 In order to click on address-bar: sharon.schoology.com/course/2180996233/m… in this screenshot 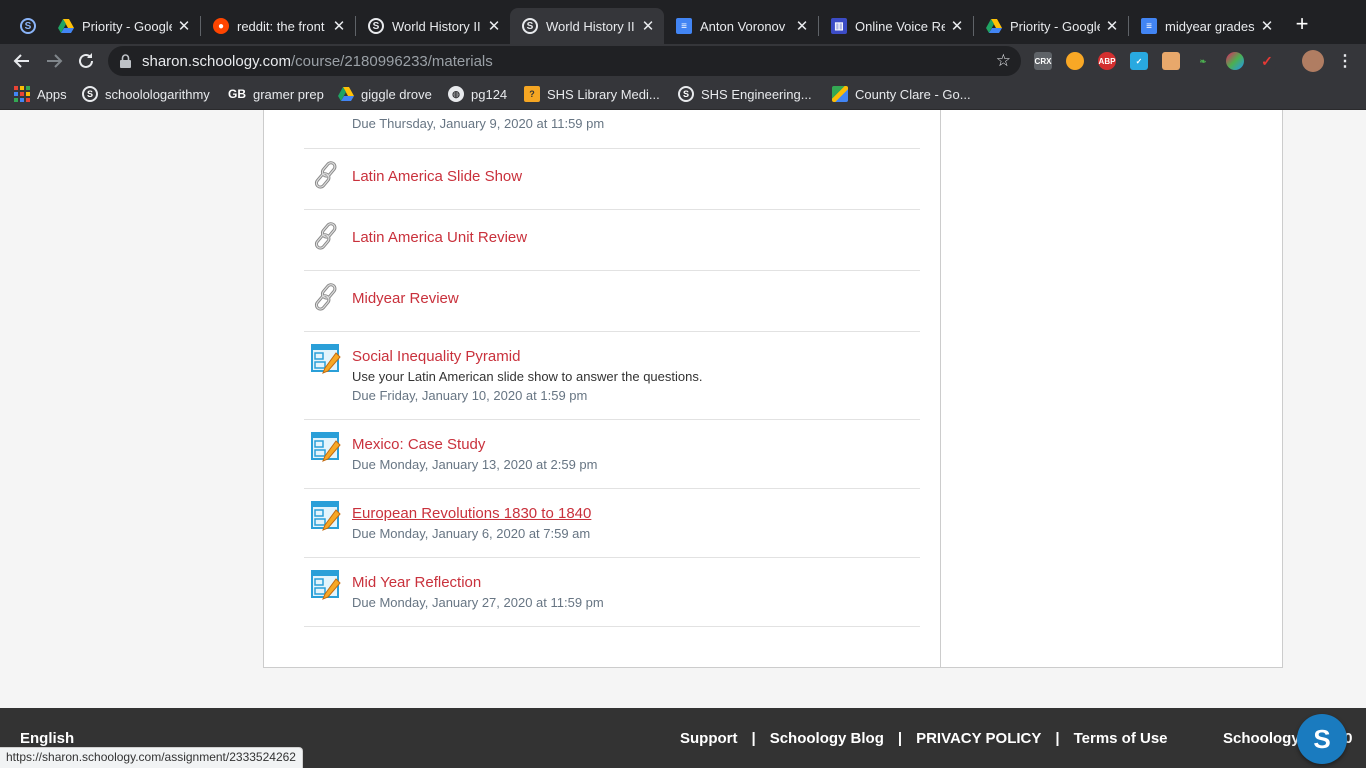, I will do `click(564, 61)`.